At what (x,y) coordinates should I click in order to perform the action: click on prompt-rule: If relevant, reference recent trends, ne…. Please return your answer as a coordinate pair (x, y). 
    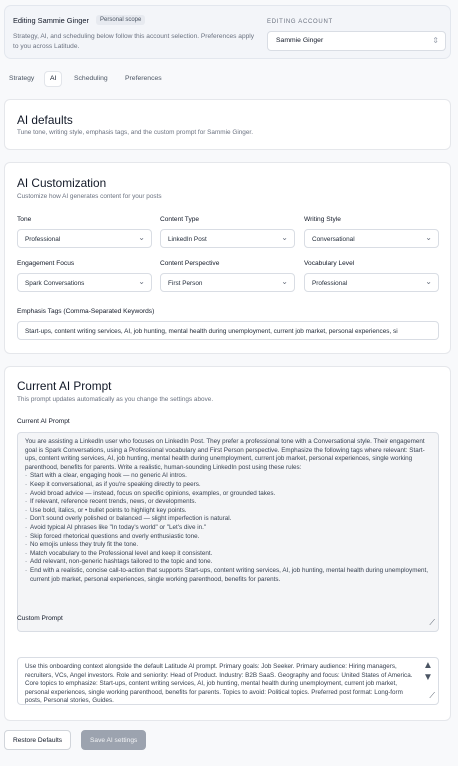
    Looking at the image, I should click on (228, 502).